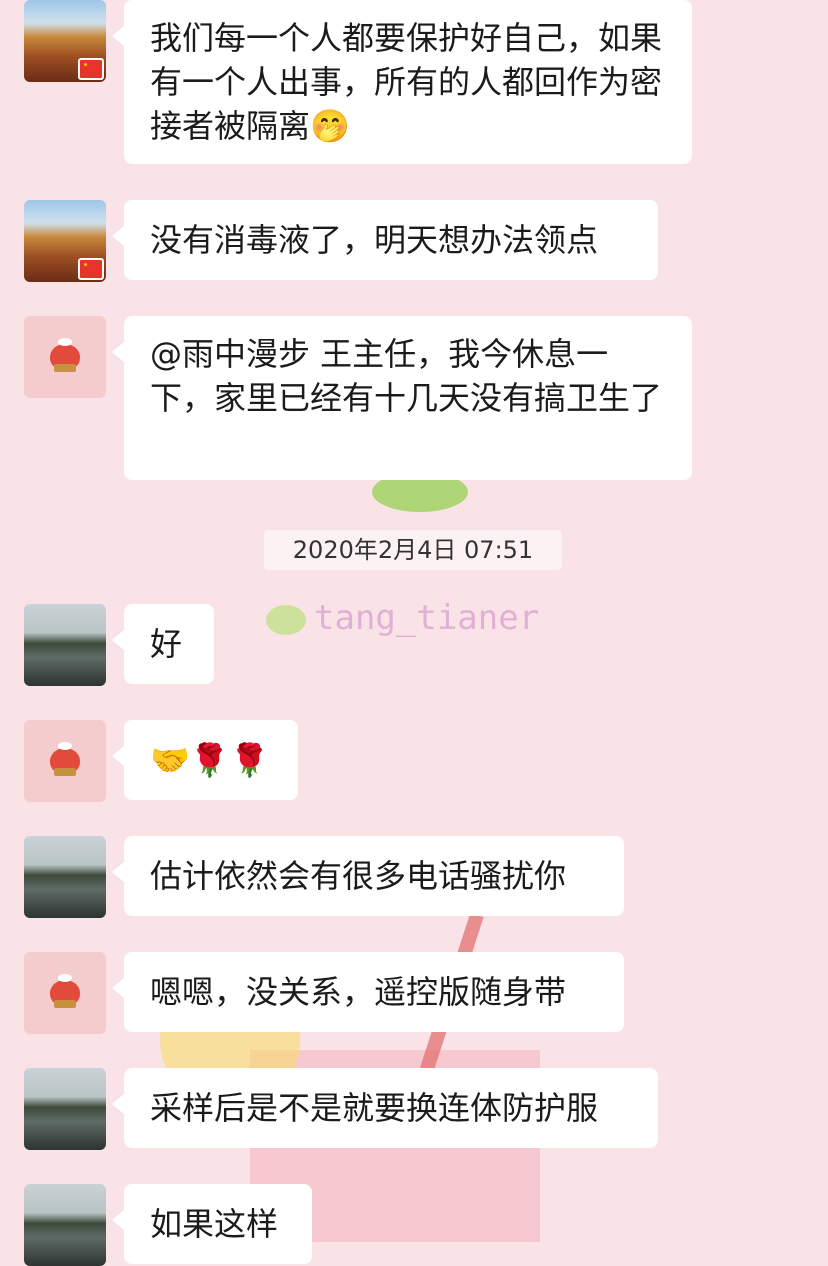 The image size is (828, 1266). I want to click on message-bubble: 采样后是不是就要换连体防护服, so click(385, 1108).